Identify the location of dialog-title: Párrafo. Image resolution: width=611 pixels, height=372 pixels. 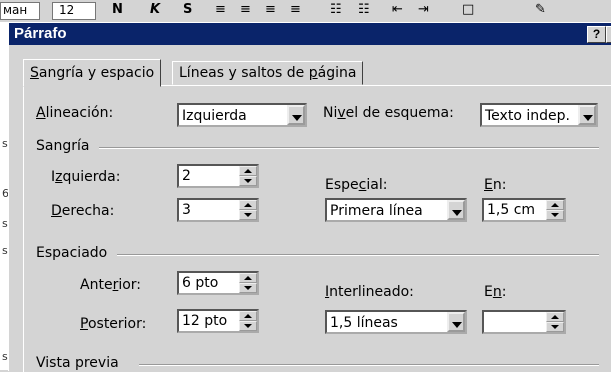
(40, 33).